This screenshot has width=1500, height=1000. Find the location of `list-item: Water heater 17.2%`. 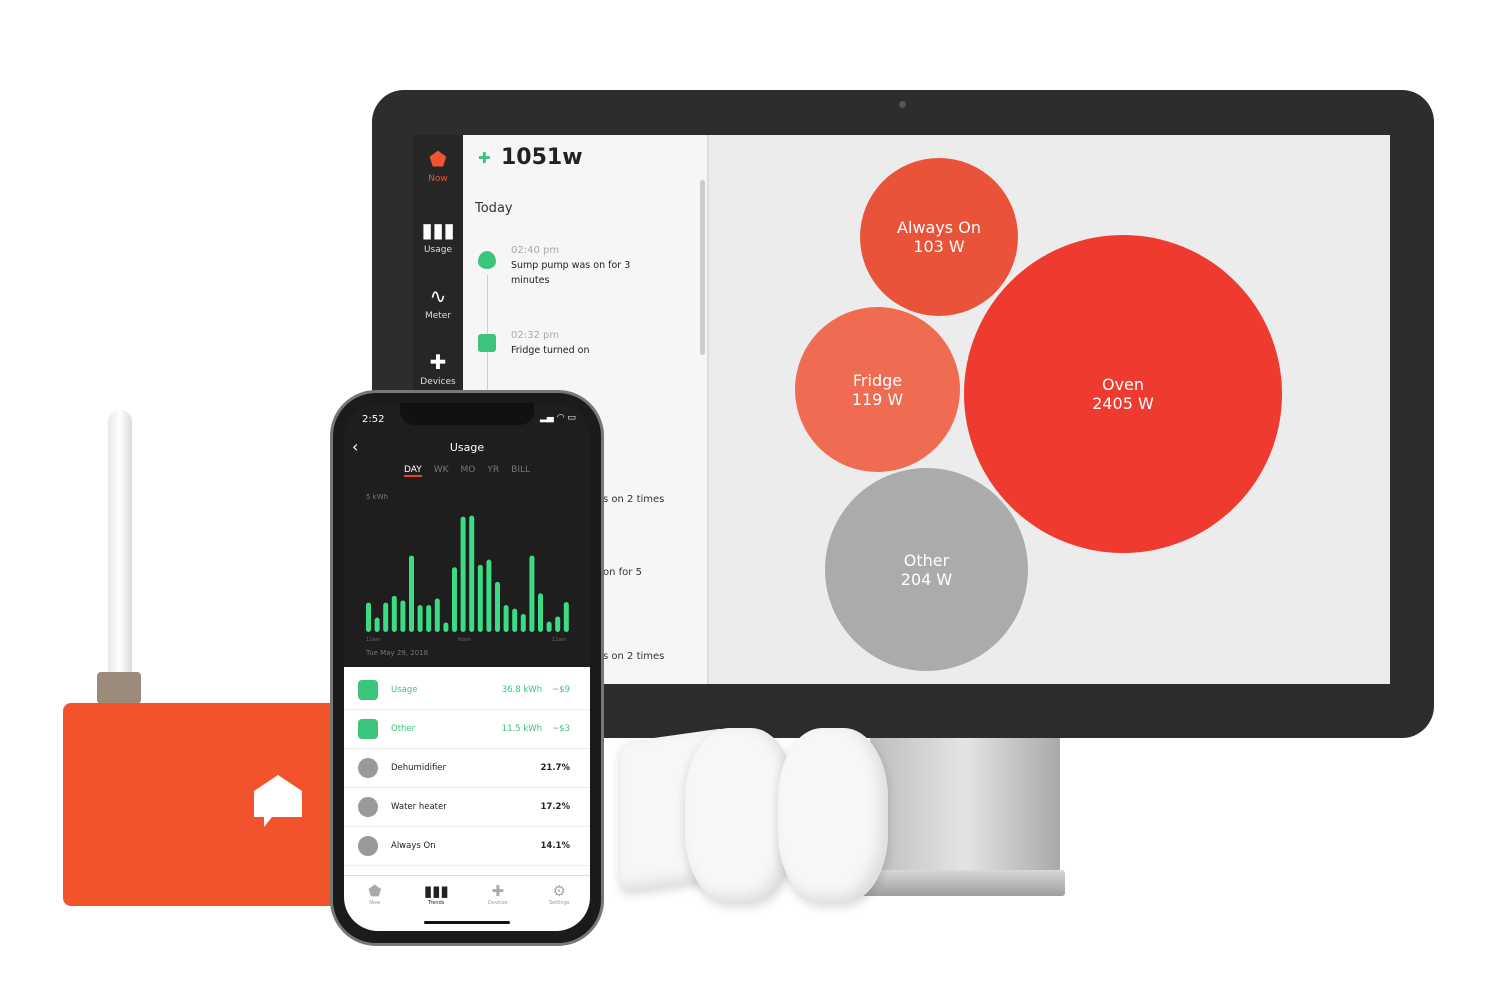

list-item: Water heater 17.2% is located at coordinates (467, 807).